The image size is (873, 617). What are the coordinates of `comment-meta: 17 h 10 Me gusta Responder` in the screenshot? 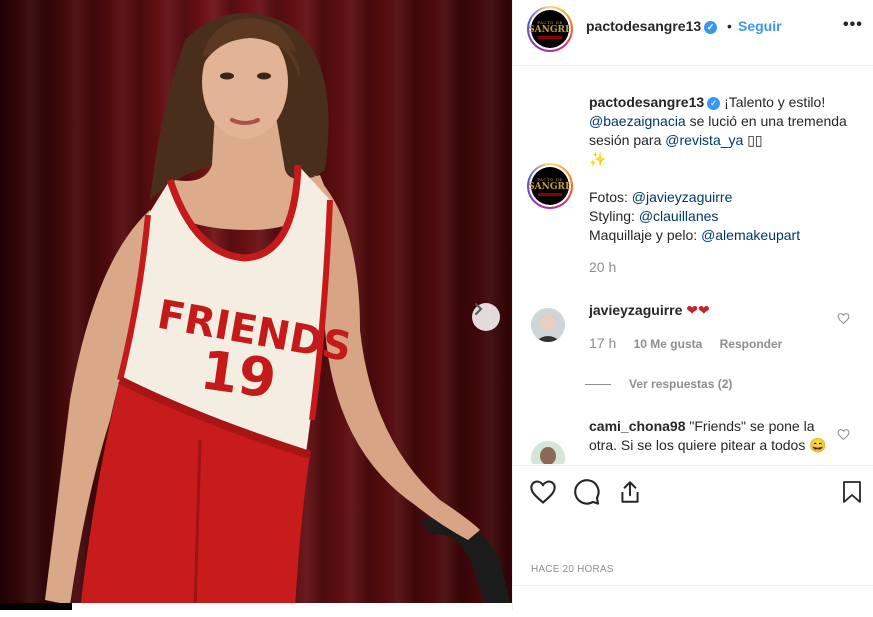 It's located at (692, 343).